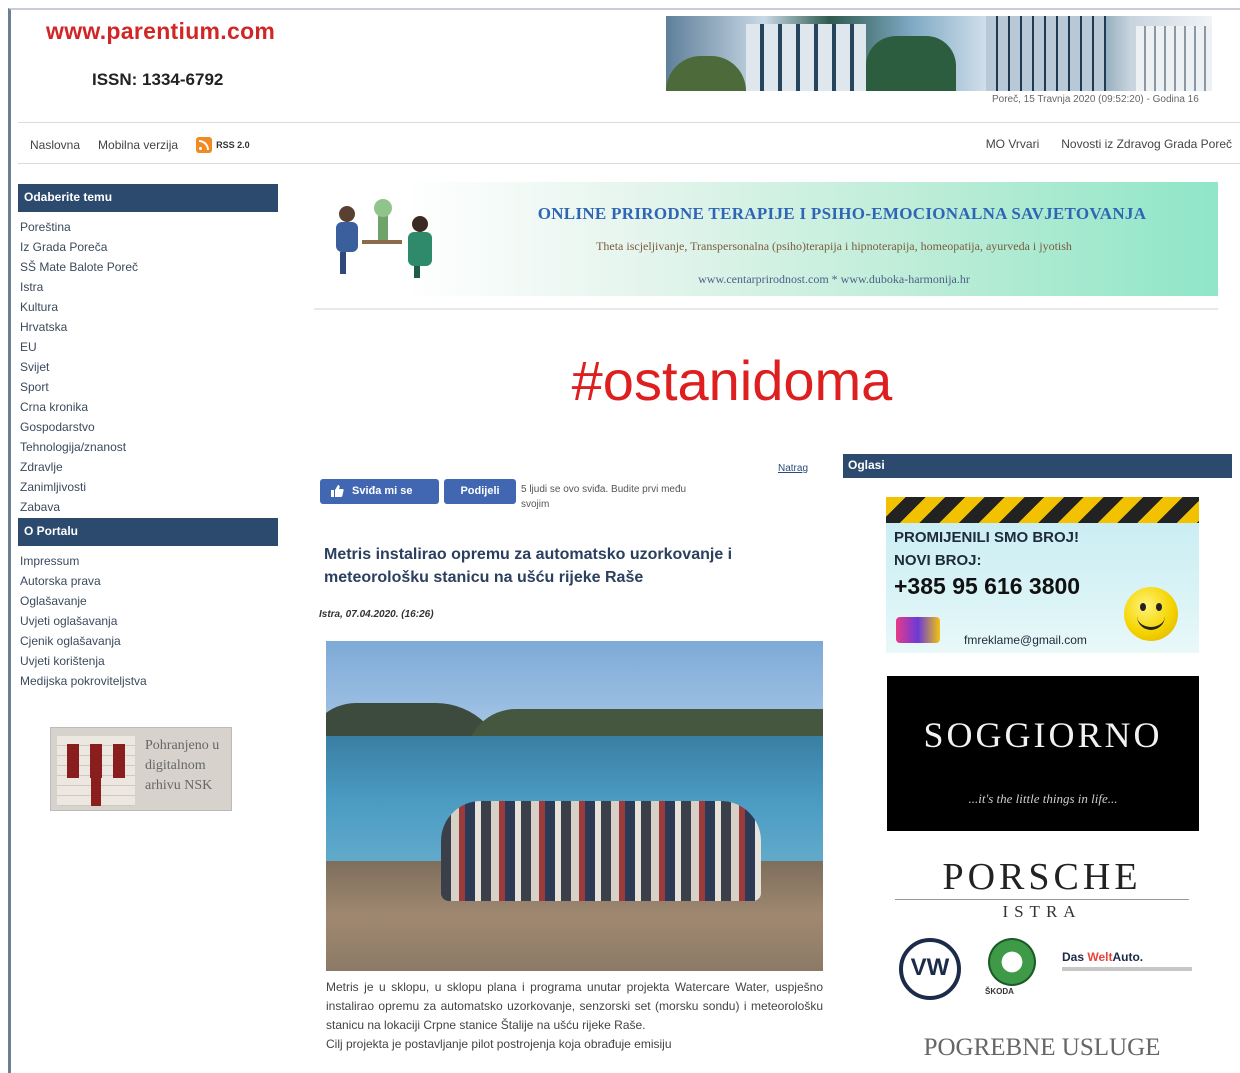 The height and width of the screenshot is (1073, 1240). What do you see at coordinates (79, 347) in the screenshot?
I see `sidebar-item-eu: EU` at bounding box center [79, 347].